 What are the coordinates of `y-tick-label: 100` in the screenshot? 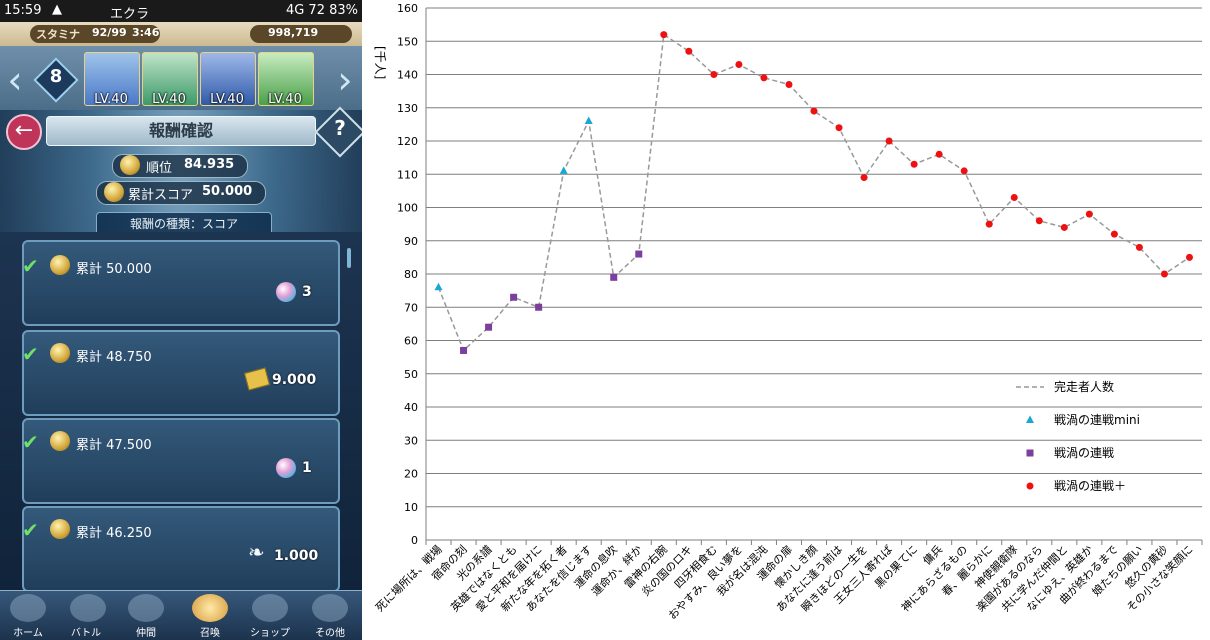 It's located at (407, 208).